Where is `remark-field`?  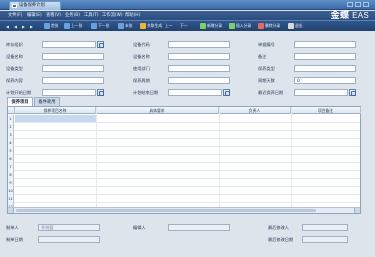
remark-field is located at coordinates (325, 56).